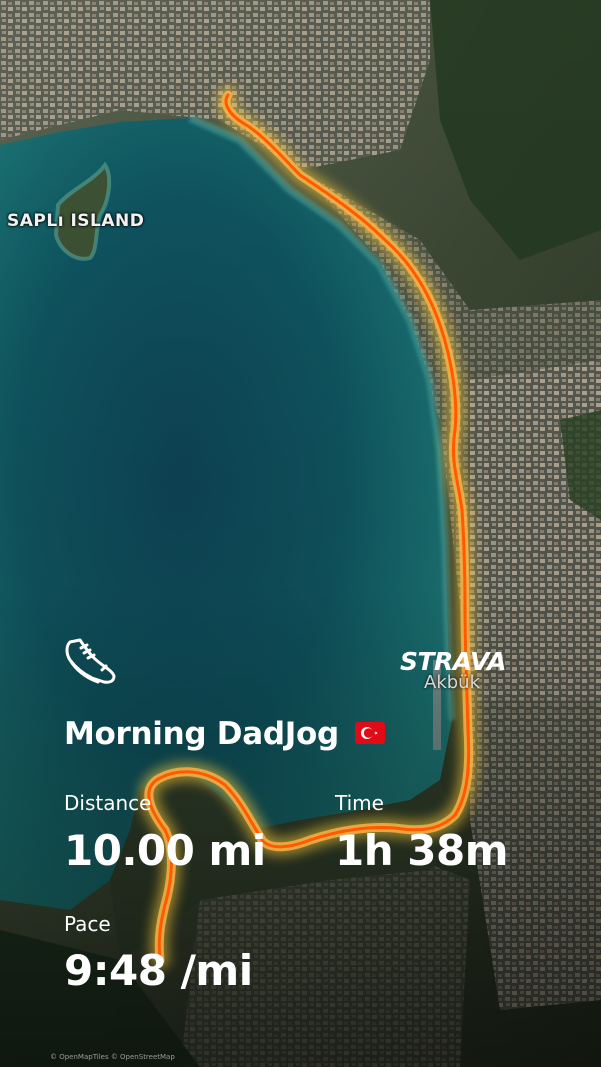 This screenshot has width=601, height=1067. What do you see at coordinates (165, 850) in the screenshot?
I see `distance-value: 10.00 mi` at bounding box center [165, 850].